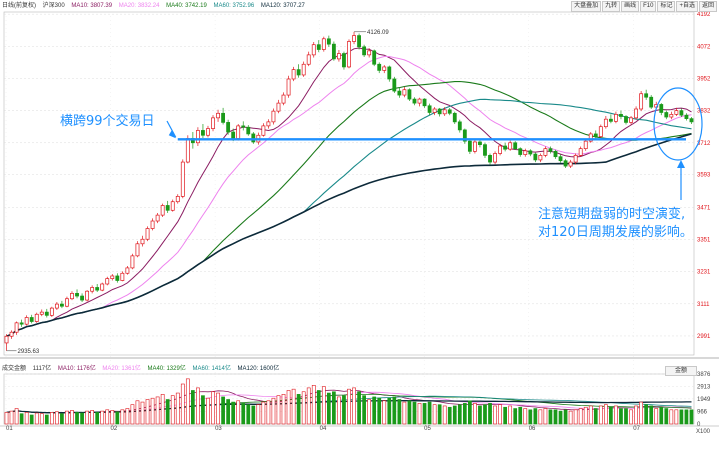 The height and width of the screenshot is (456, 719). I want to click on toolbar-mark-button: 标记, so click(666, 6).